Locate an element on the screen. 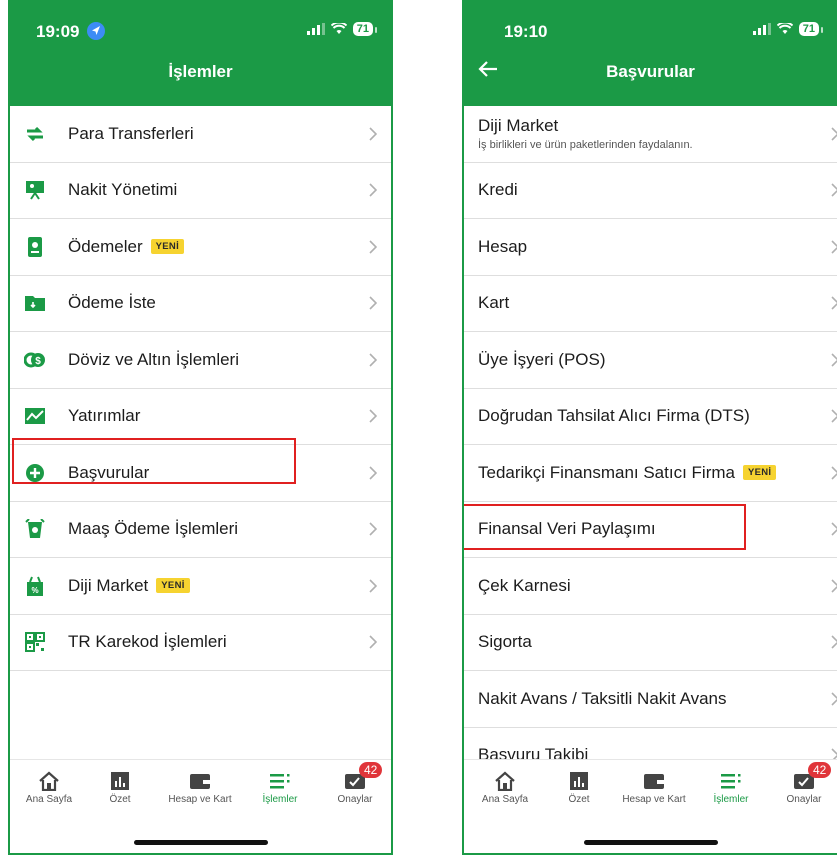 The image size is (837, 855). header: 19:10 71 Başvurular is located at coordinates (650, 54).